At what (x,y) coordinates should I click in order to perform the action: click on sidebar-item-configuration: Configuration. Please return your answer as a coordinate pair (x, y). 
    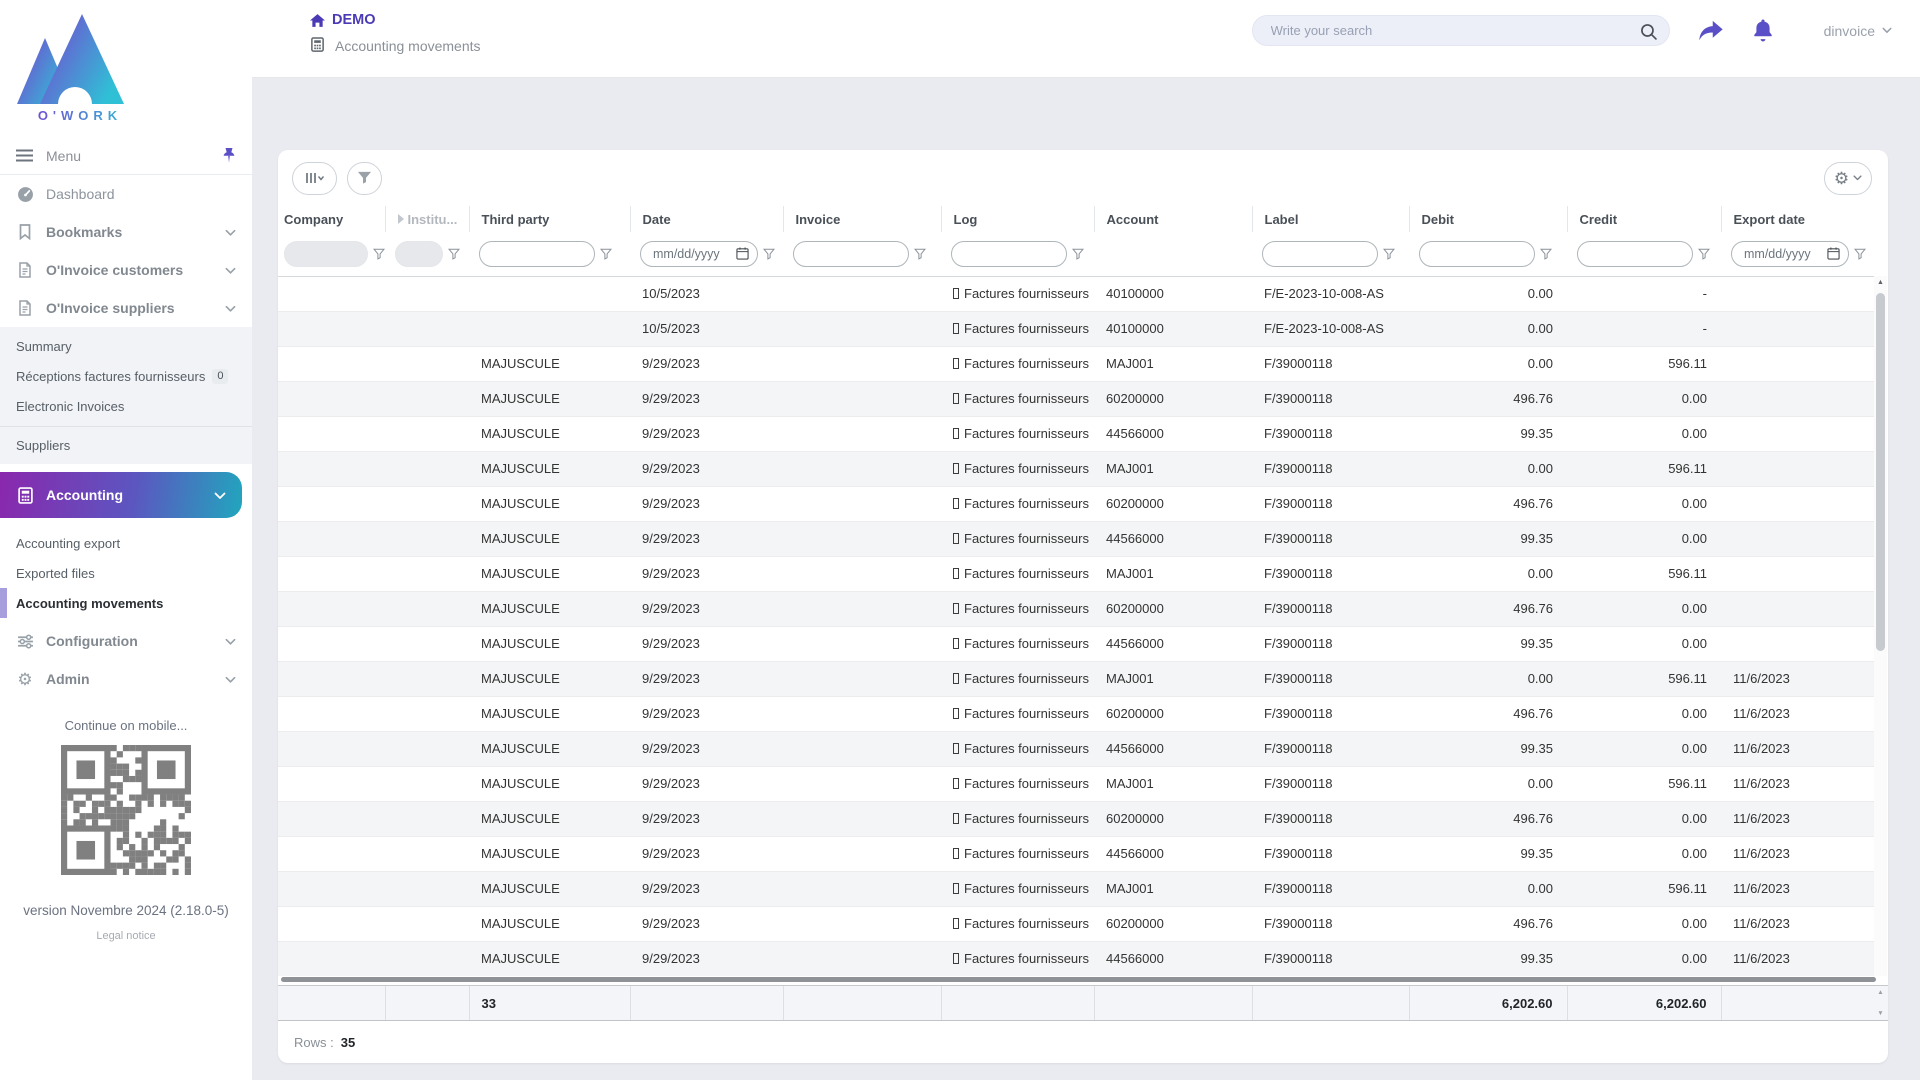
    Looking at the image, I should click on (126, 641).